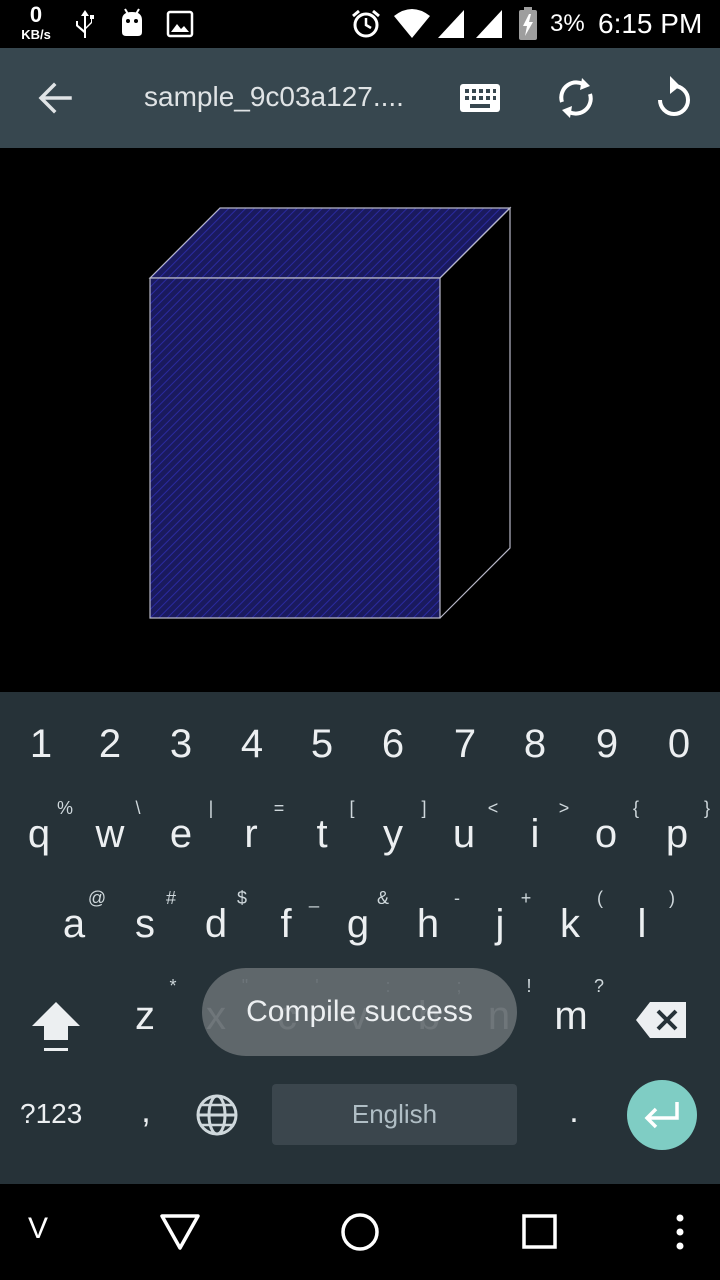 Image resolution: width=720 pixels, height=1280 pixels. Describe the element at coordinates (145, 924) in the screenshot. I see `key-s: s` at that location.